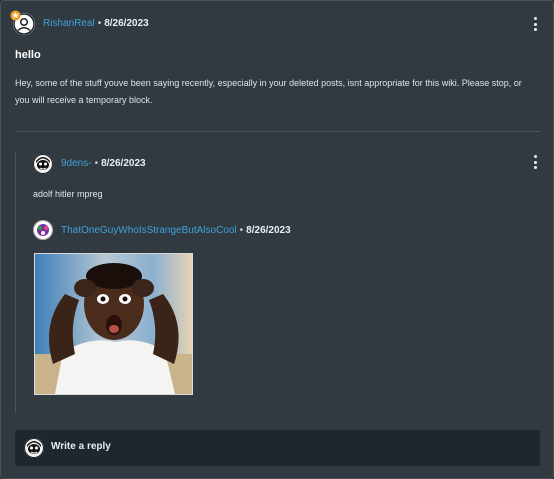 Image resolution: width=554 pixels, height=479 pixels. What do you see at coordinates (15, 15) in the screenshot?
I see `staff-star-badge-icon` at bounding box center [15, 15].